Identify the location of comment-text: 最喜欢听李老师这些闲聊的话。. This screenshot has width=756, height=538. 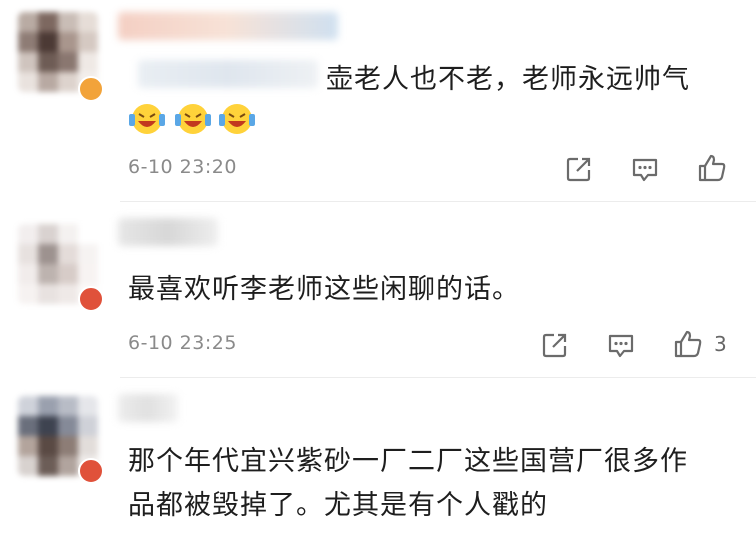
(324, 289).